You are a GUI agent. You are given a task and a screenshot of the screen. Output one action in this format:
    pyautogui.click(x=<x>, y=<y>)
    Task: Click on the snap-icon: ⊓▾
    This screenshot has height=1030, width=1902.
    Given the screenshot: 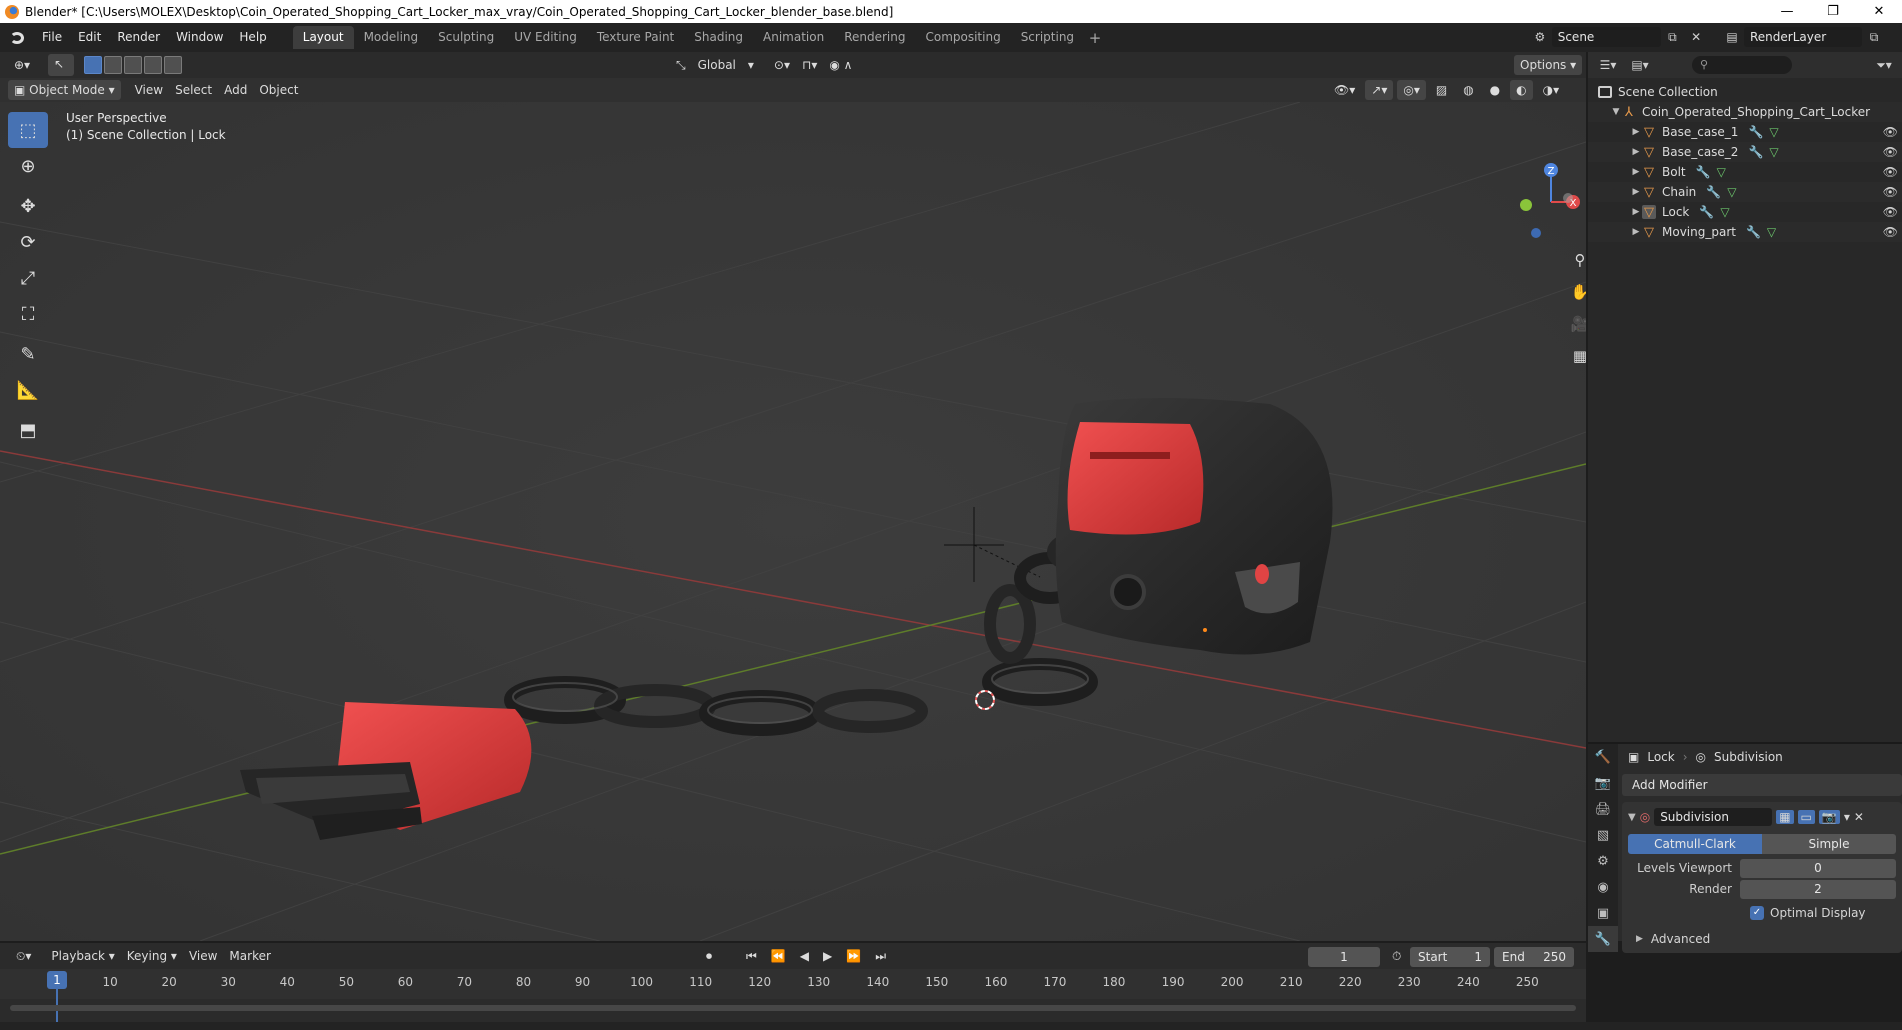 What is the action you would take?
    pyautogui.click(x=809, y=65)
    